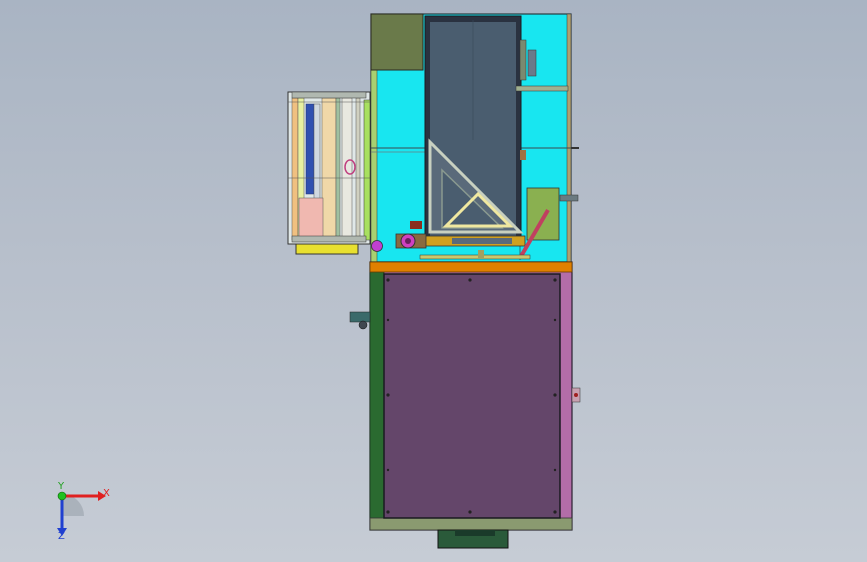 The width and height of the screenshot is (867, 562). Describe the element at coordinates (106, 493) in the screenshot. I see `x-axis-label: X` at that location.